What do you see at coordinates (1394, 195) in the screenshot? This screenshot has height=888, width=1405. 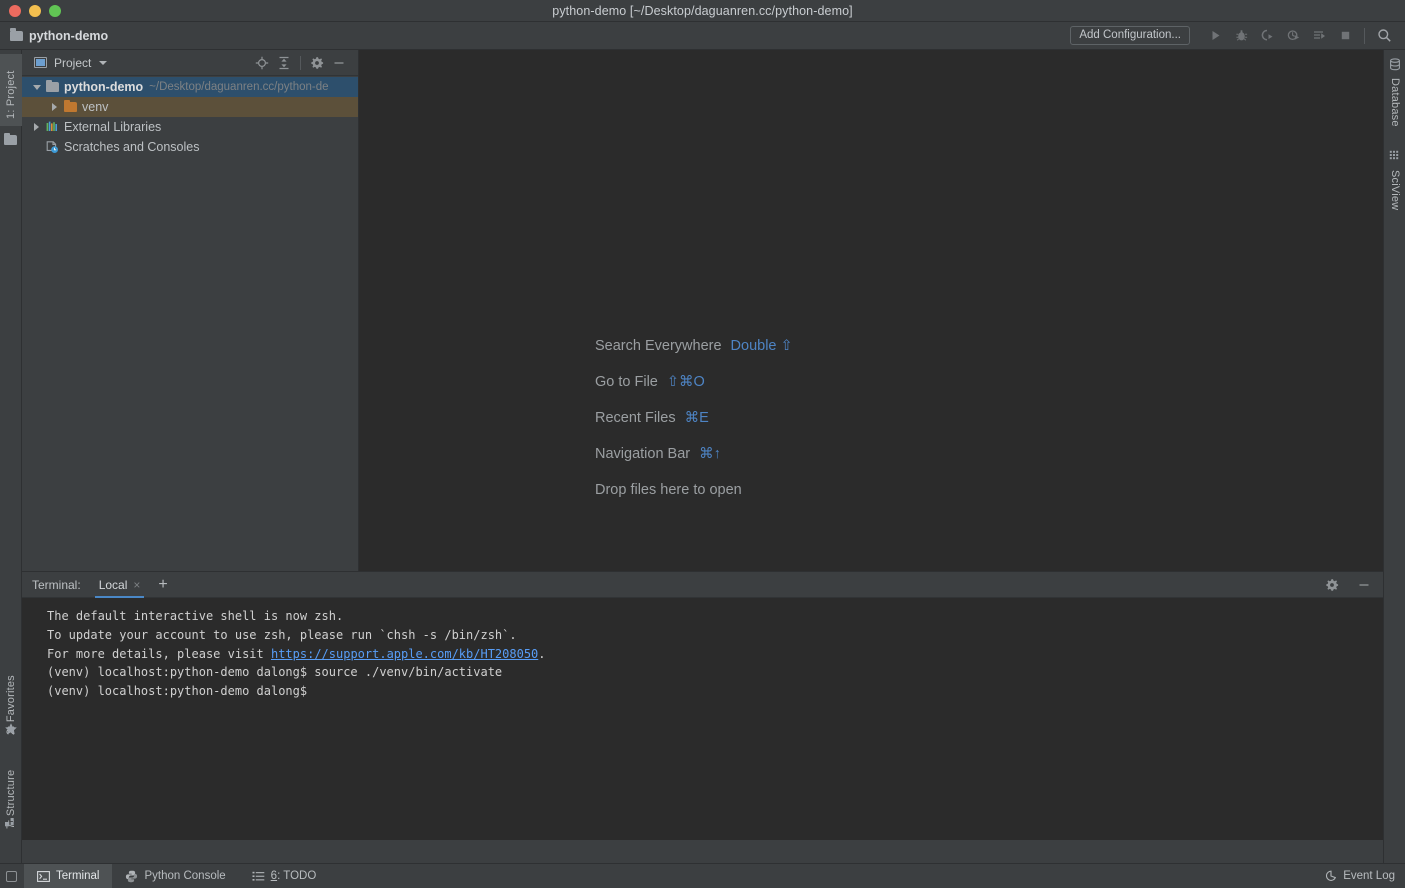 I see `sidebar-item-sciview: SciView` at bounding box center [1394, 195].